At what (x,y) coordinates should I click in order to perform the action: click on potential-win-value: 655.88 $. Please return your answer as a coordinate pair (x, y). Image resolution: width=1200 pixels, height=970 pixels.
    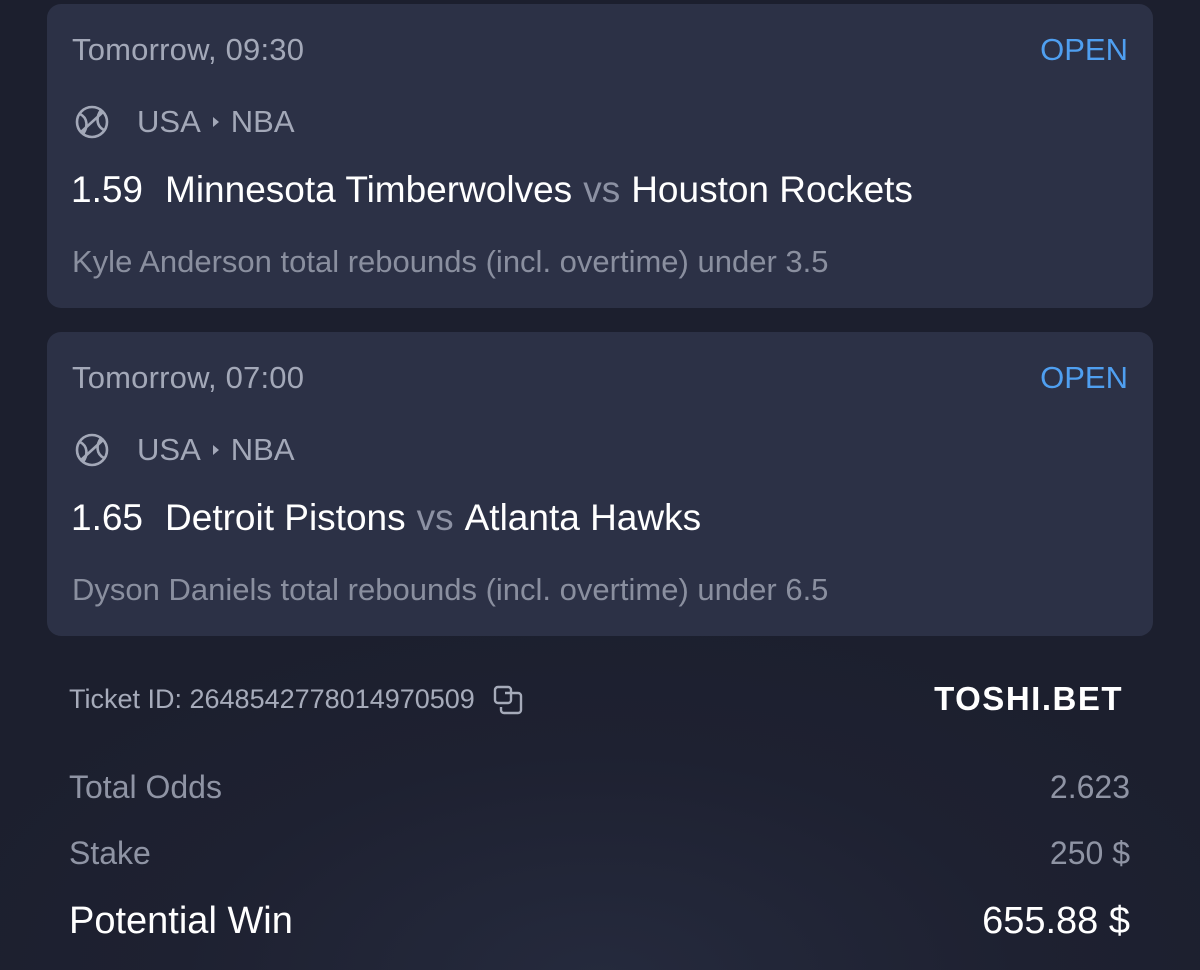
    Looking at the image, I should click on (1056, 921).